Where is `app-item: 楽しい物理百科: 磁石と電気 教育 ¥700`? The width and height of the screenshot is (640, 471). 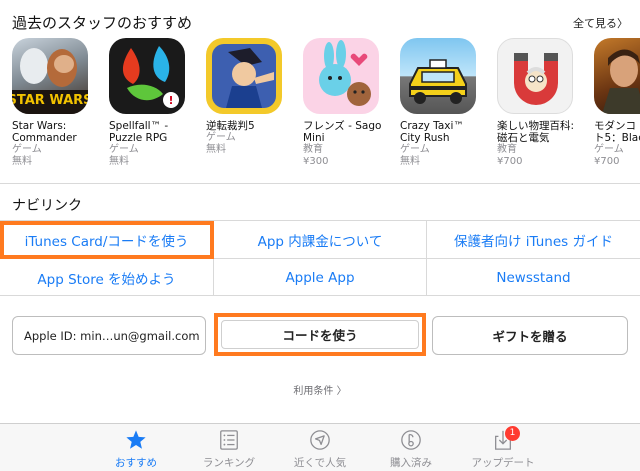 app-item: 楽しい物理百科: 磁石と電気 教育 ¥700 is located at coordinates (540, 103).